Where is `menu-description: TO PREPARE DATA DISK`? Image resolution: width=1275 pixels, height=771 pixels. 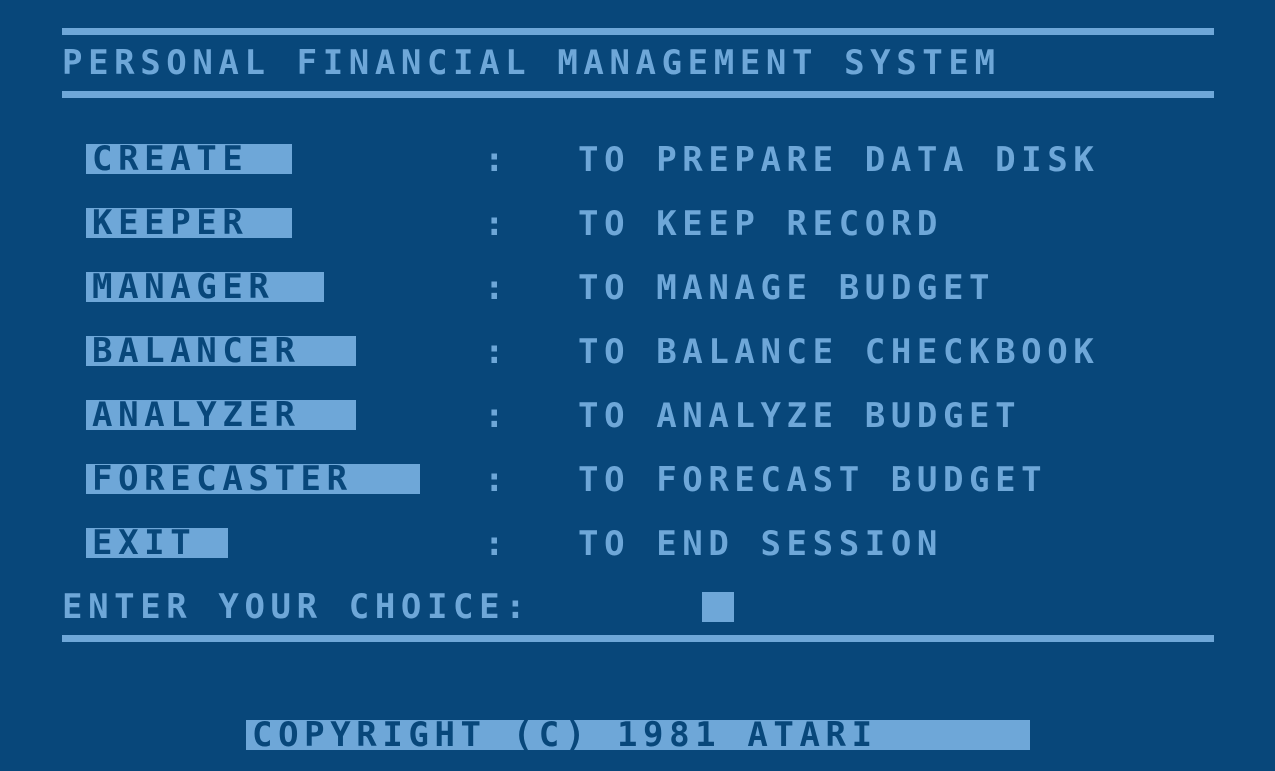 menu-description: TO PREPARE DATA DISK is located at coordinates (839, 160).